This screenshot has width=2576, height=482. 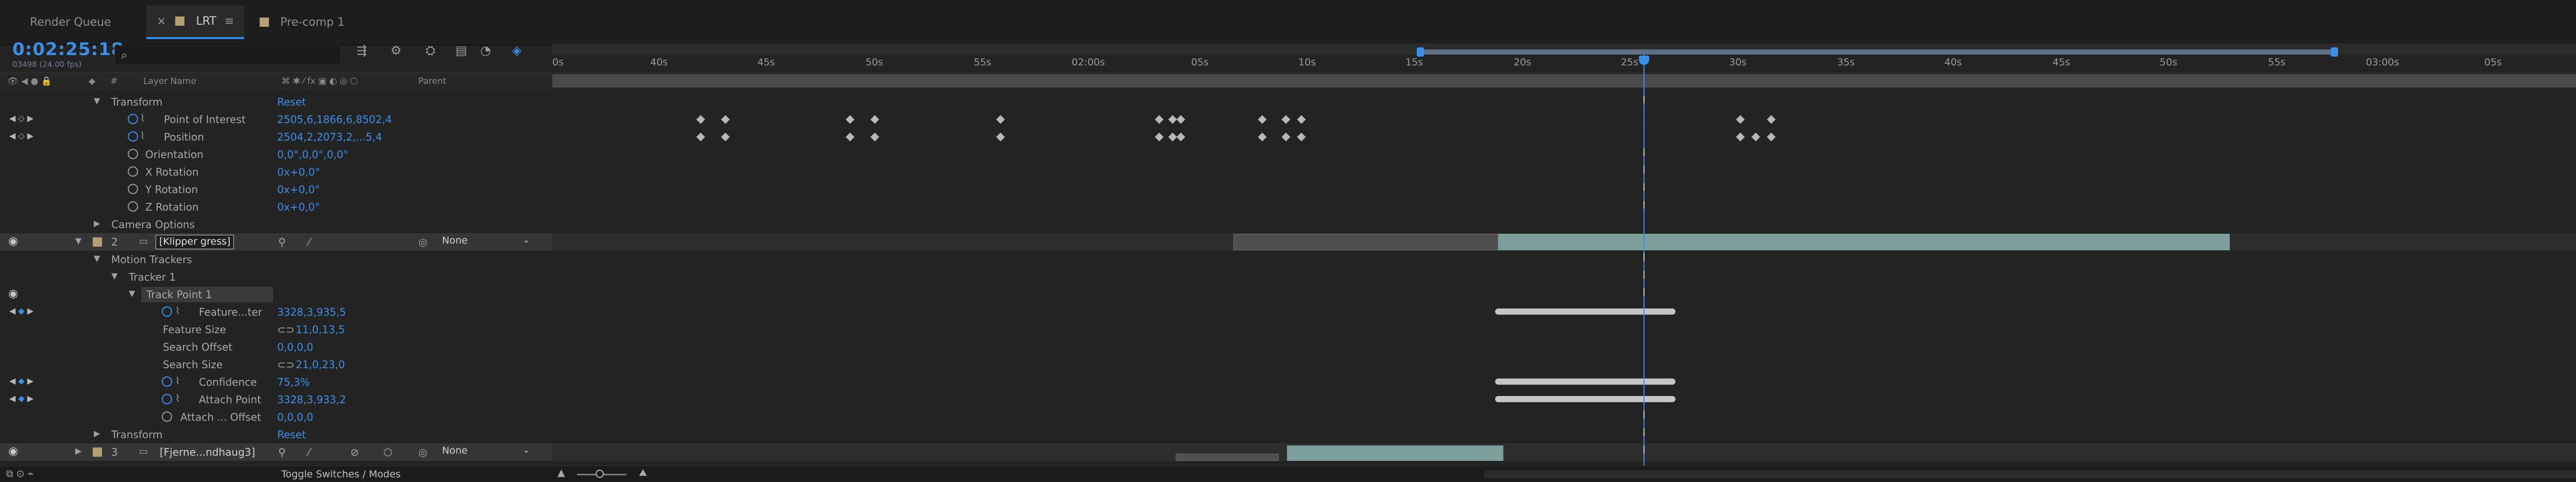 I want to click on motion-trackers-group: ▼ Motion Trackers, so click(x=276, y=259).